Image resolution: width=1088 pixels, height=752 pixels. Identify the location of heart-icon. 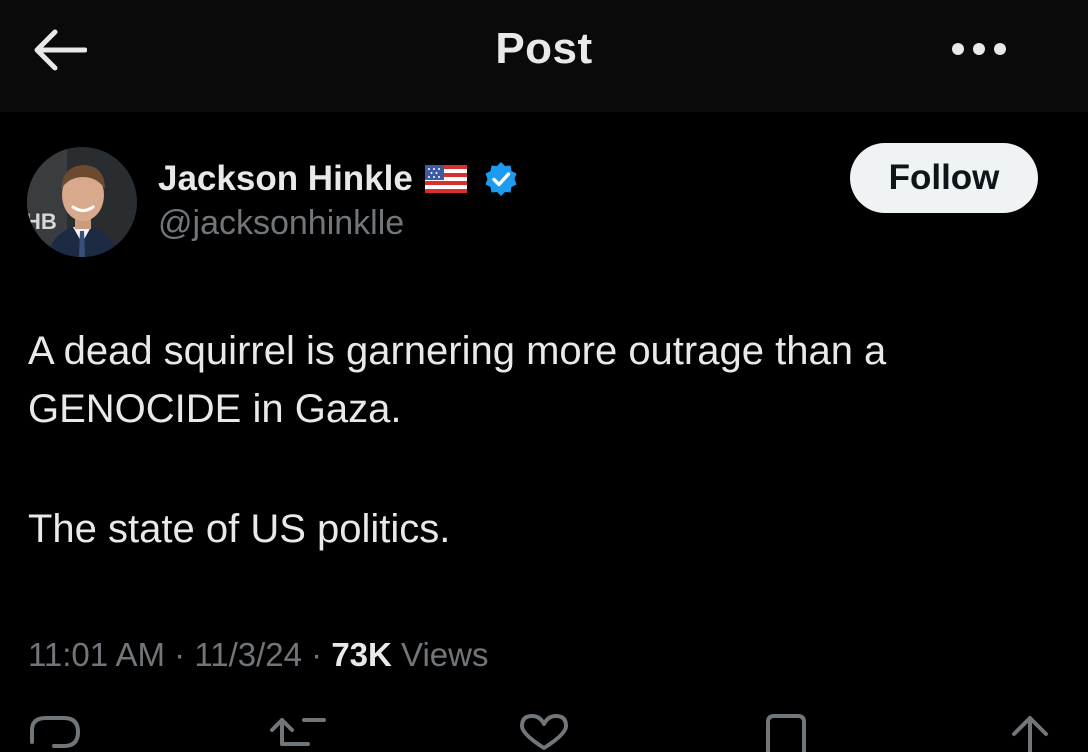
(544, 732).